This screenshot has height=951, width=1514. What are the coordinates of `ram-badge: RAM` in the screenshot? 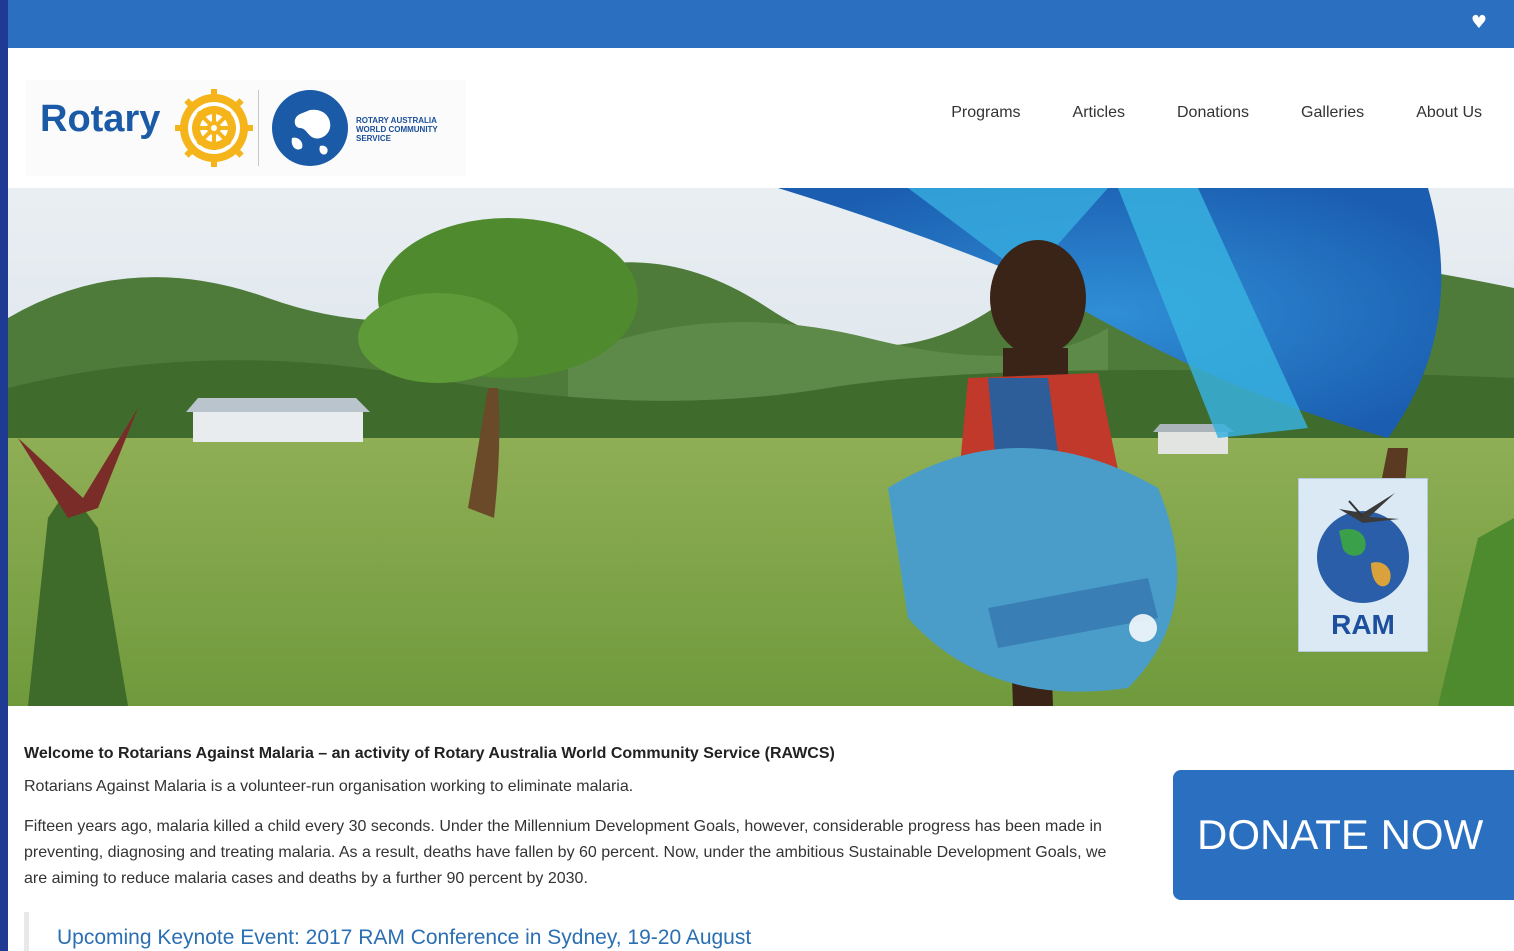 It's located at (1363, 565).